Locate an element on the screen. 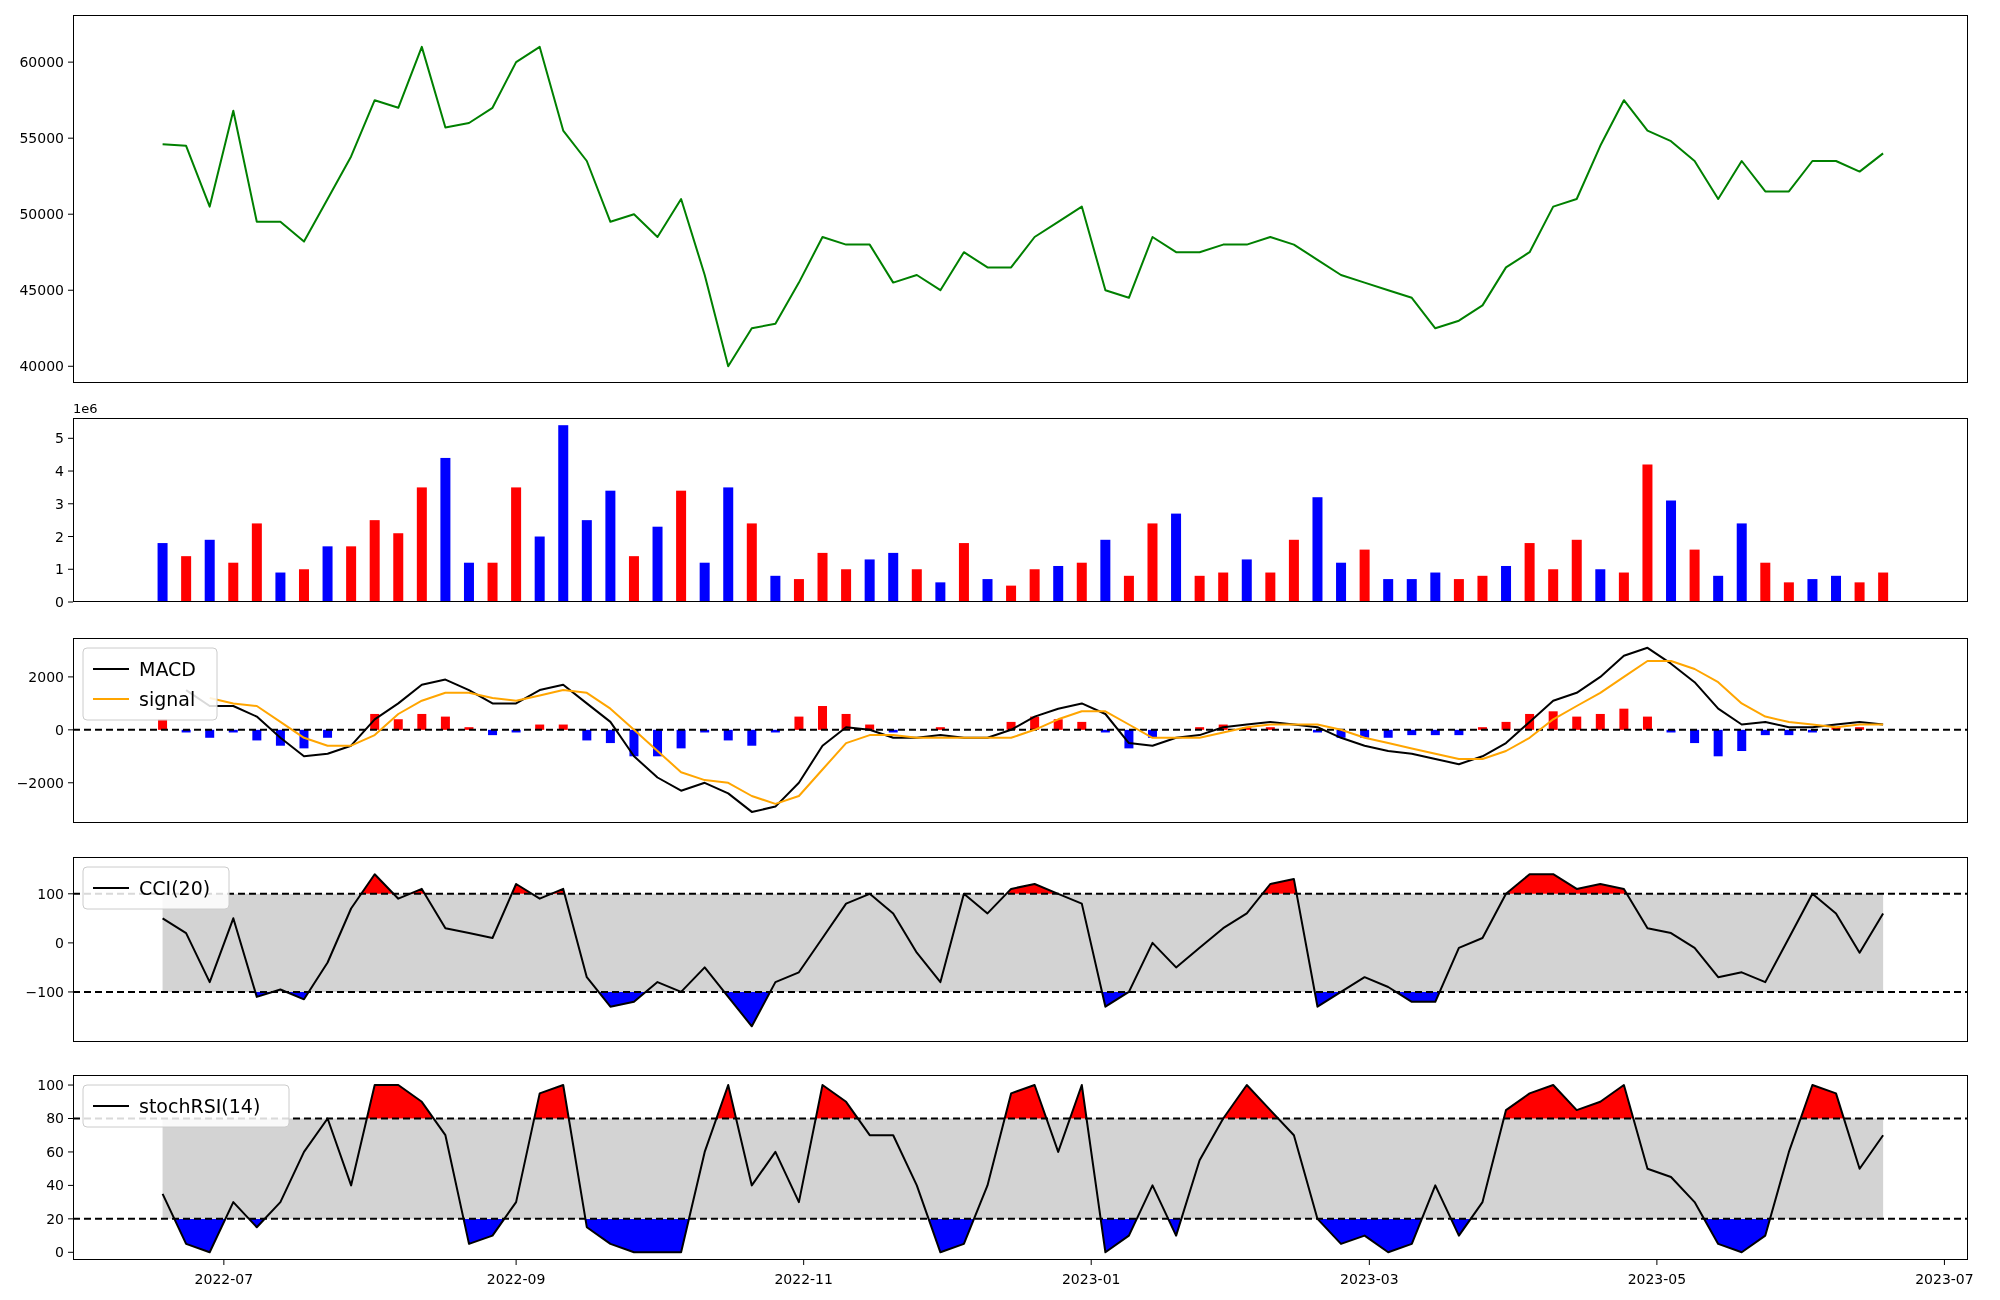 The height and width of the screenshot is (1300, 2000). legend-label: MACD is located at coordinates (167, 669).